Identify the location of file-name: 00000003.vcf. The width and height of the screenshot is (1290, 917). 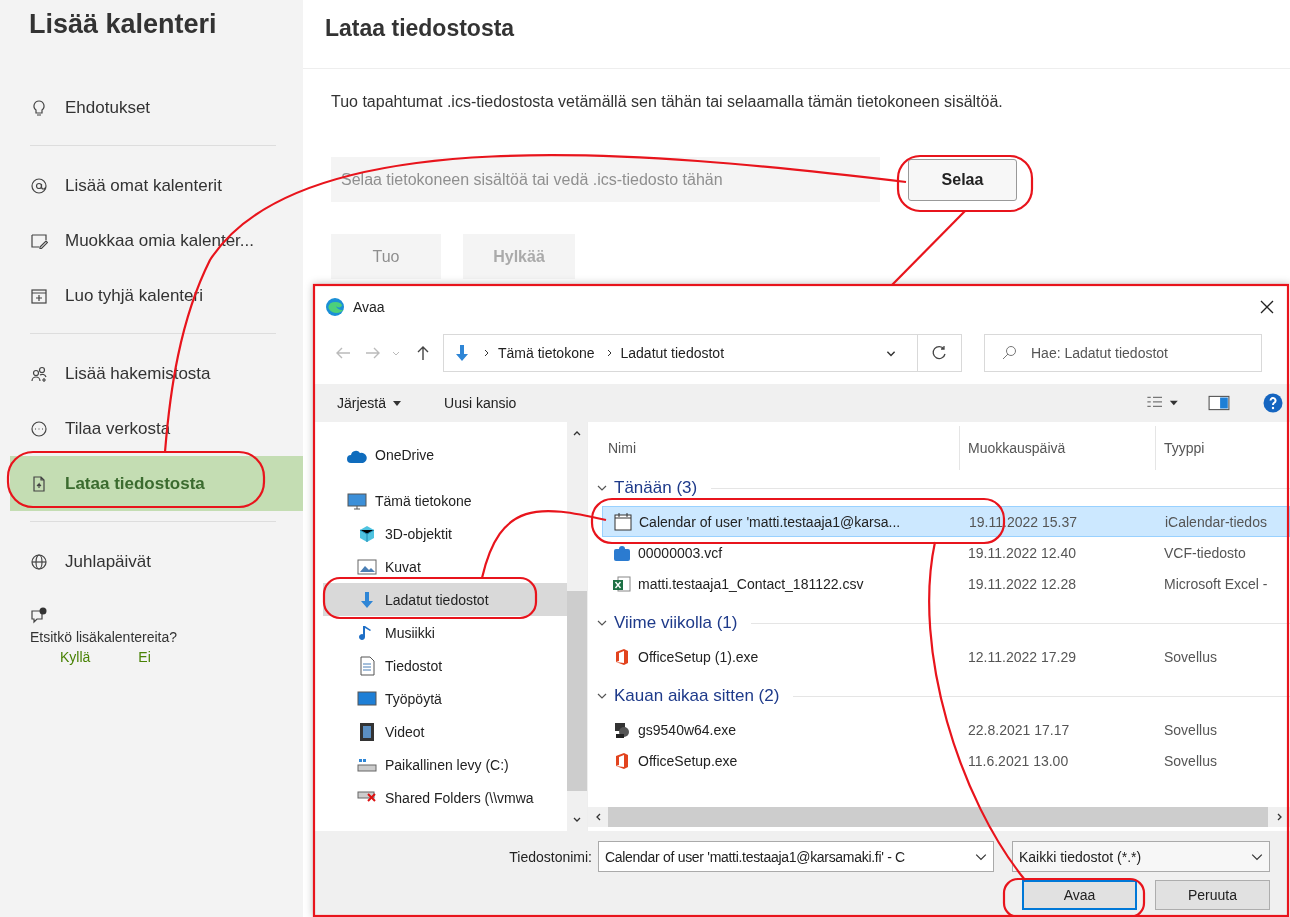
(680, 552).